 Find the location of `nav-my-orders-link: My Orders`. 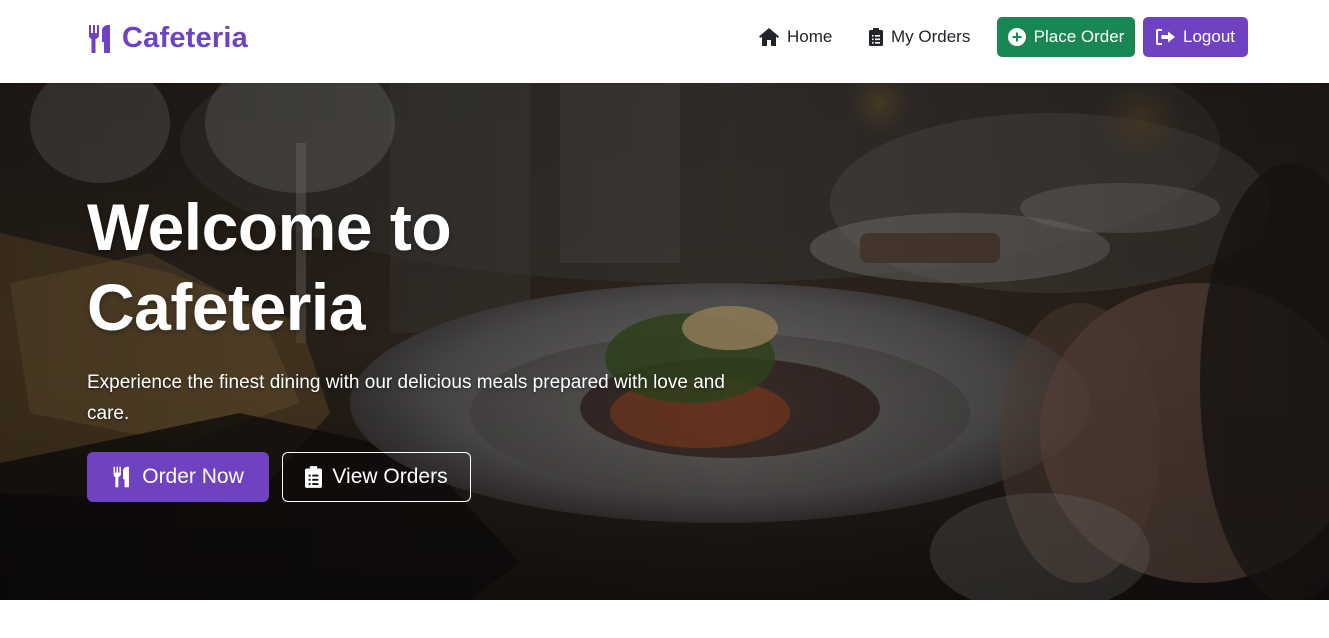

nav-my-orders-link: My Orders is located at coordinates (919, 37).